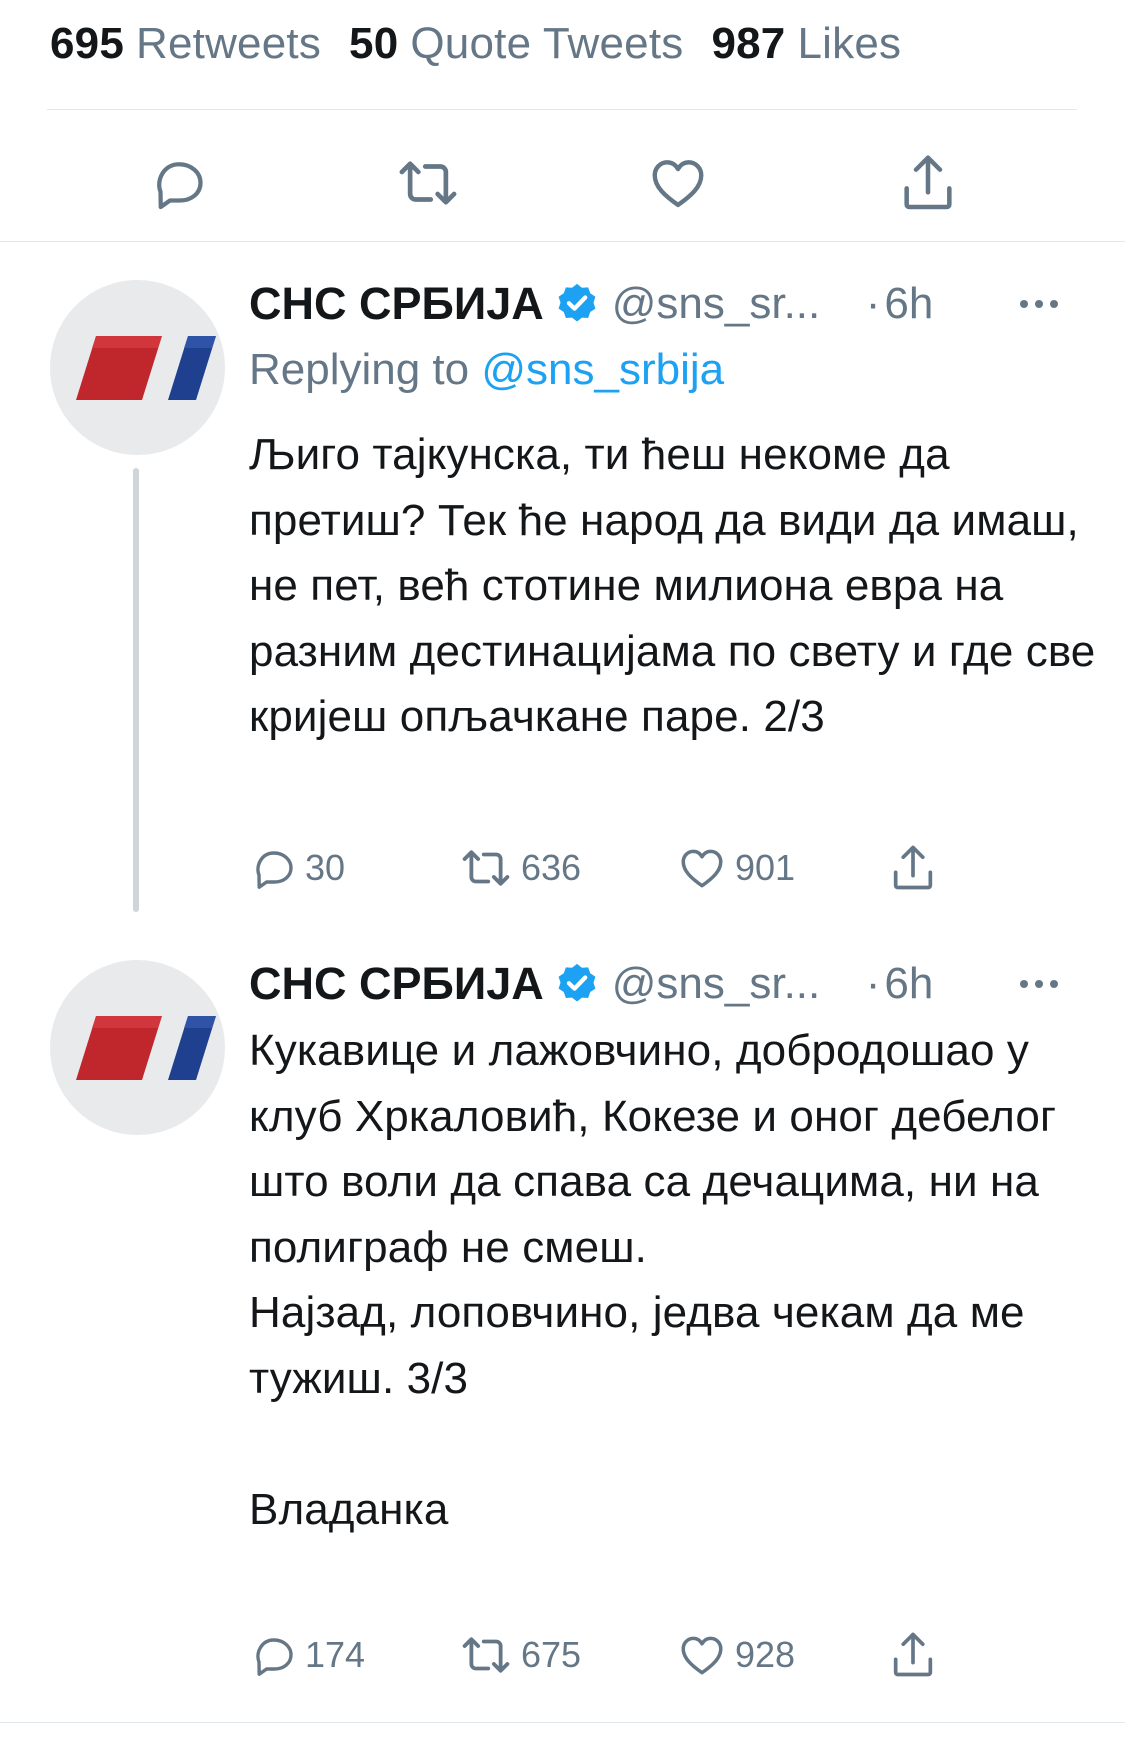 The height and width of the screenshot is (1740, 1125). What do you see at coordinates (609, 1655) in the screenshot?
I see `tweet-actions: 174 675 928` at bounding box center [609, 1655].